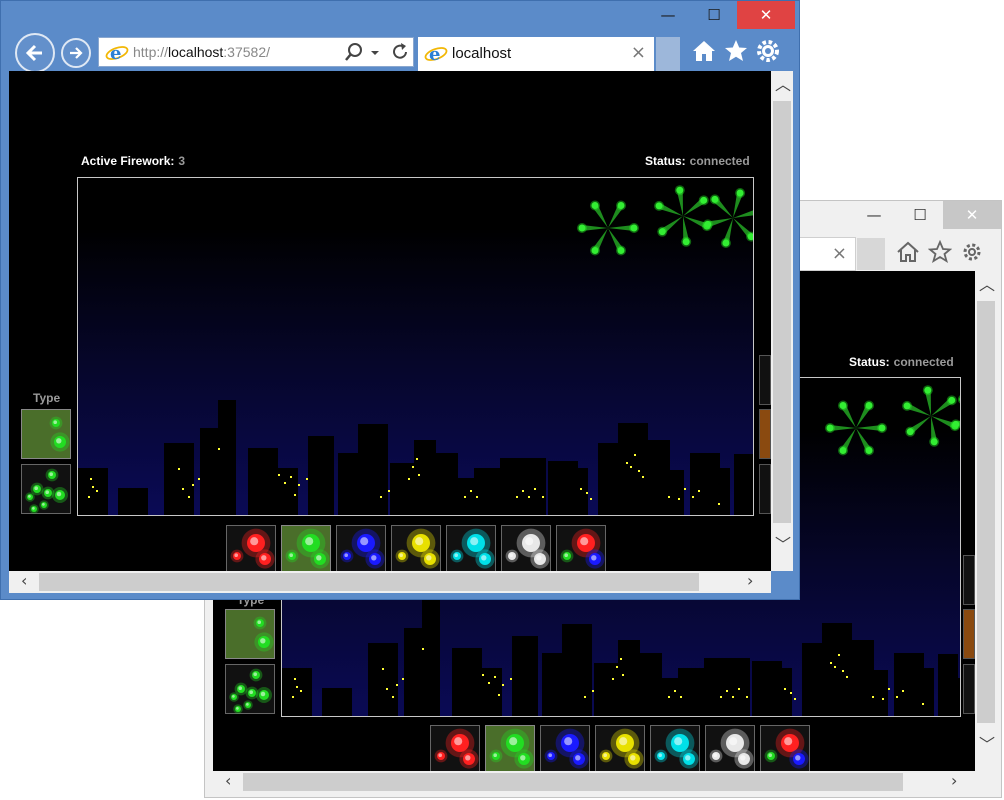 The height and width of the screenshot is (800, 1004). What do you see at coordinates (76, 53) in the screenshot?
I see `forward-button` at bounding box center [76, 53].